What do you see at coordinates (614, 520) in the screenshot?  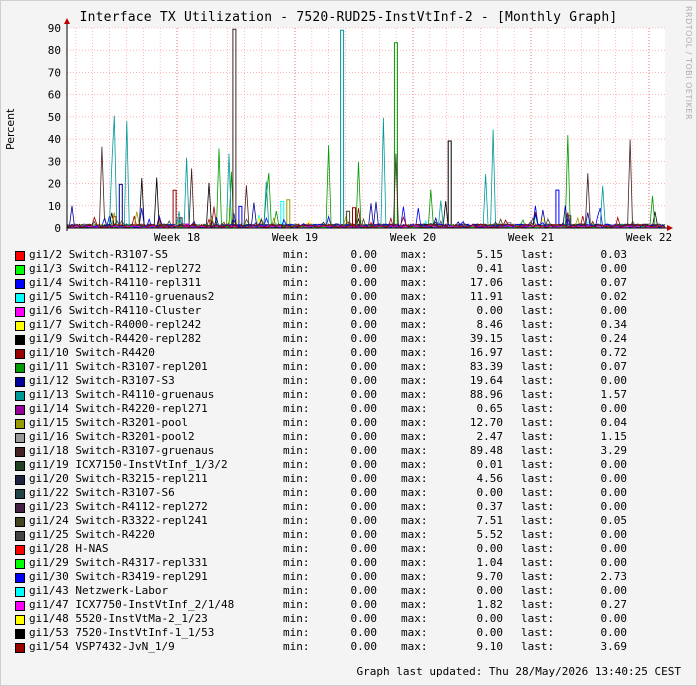 I see `last-value: 0.05` at bounding box center [614, 520].